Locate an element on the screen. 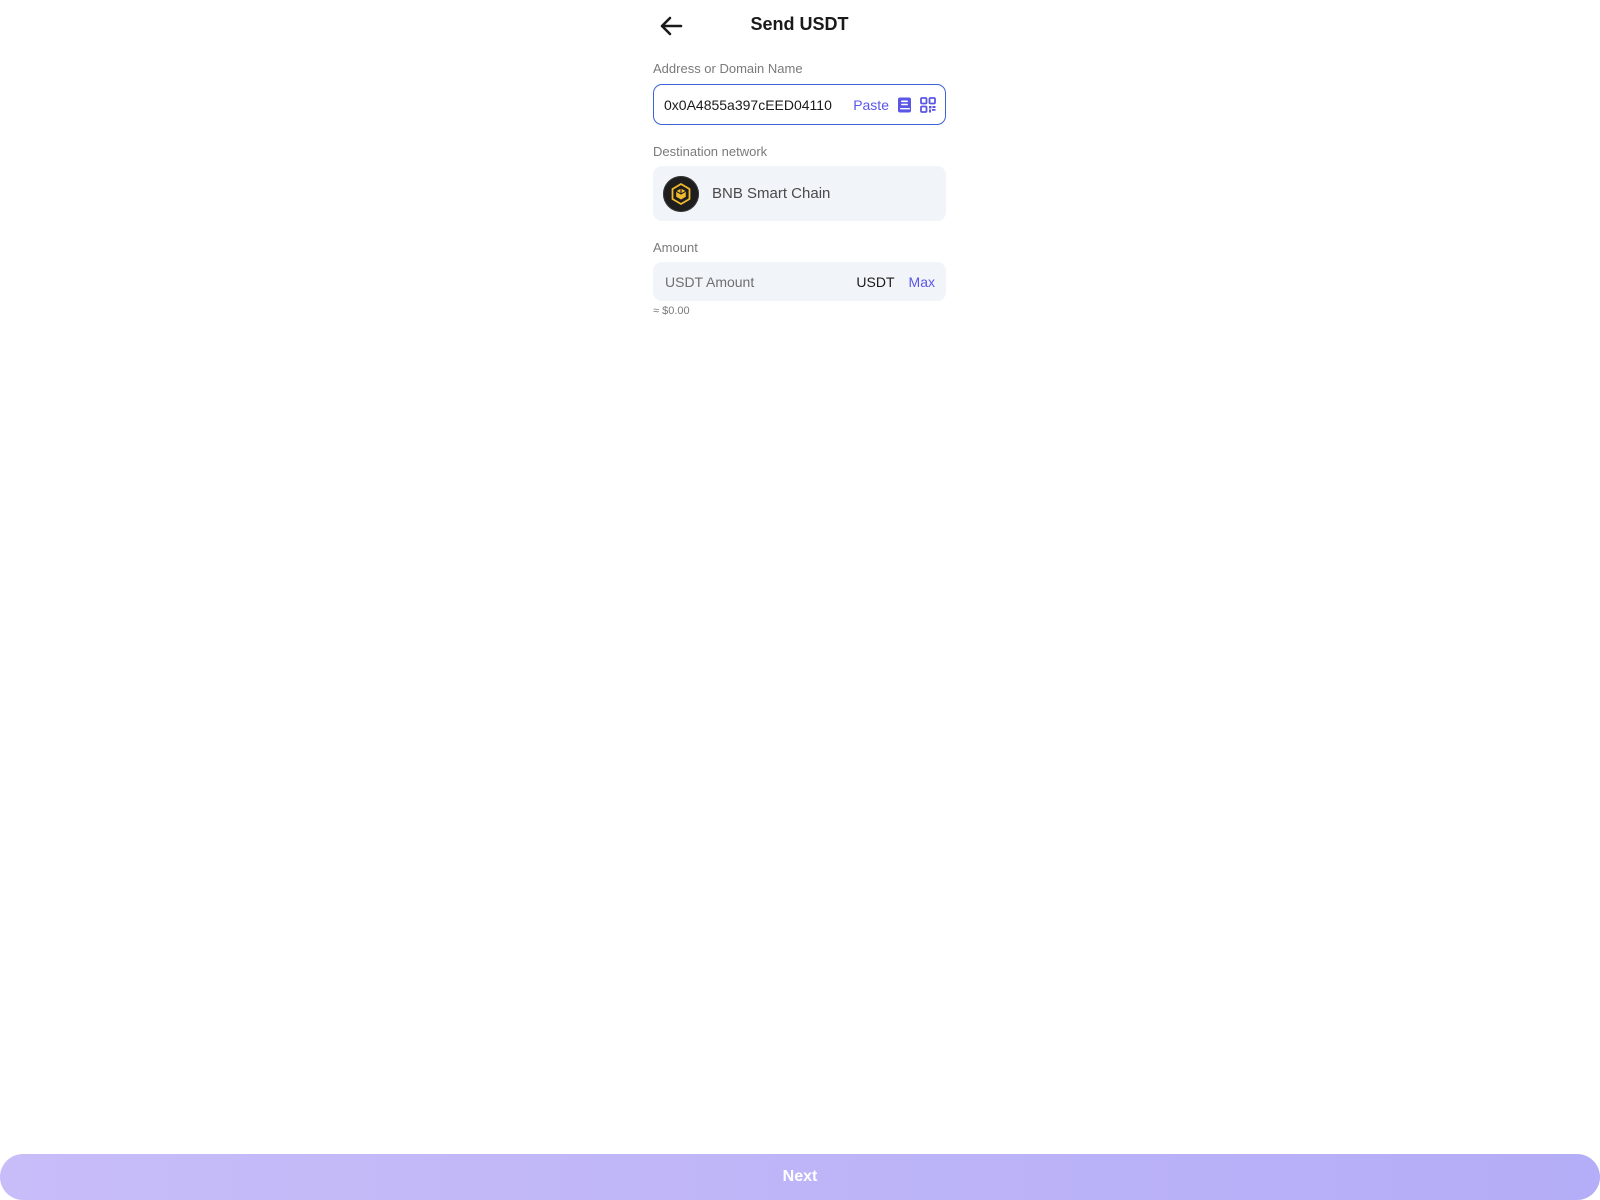  address-book-icon is located at coordinates (904, 104).